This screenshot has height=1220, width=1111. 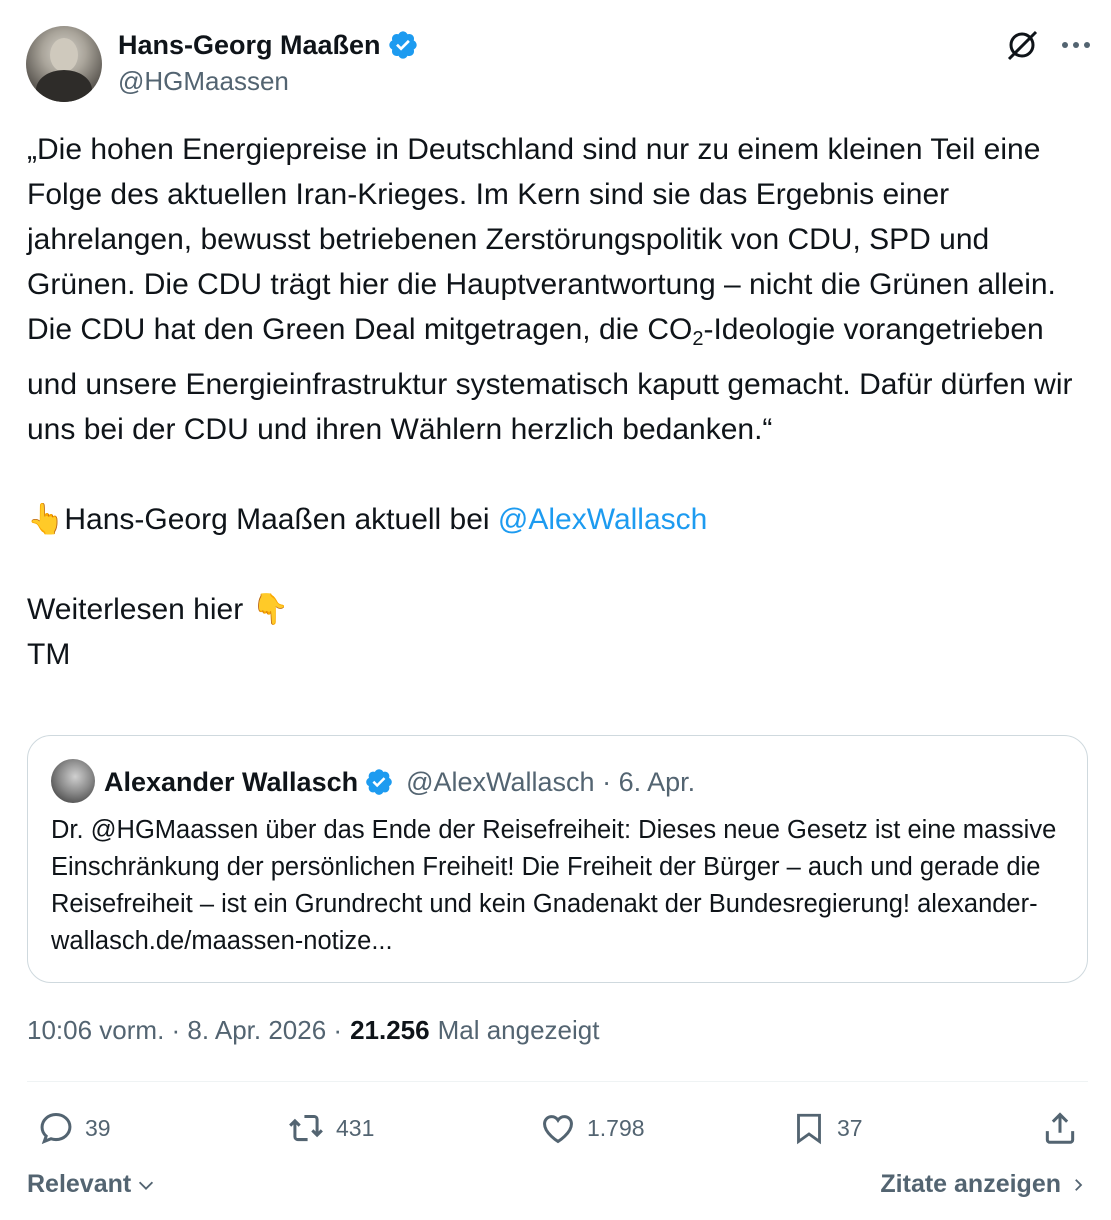 What do you see at coordinates (1048, 45) in the screenshot?
I see `top-right-actions` at bounding box center [1048, 45].